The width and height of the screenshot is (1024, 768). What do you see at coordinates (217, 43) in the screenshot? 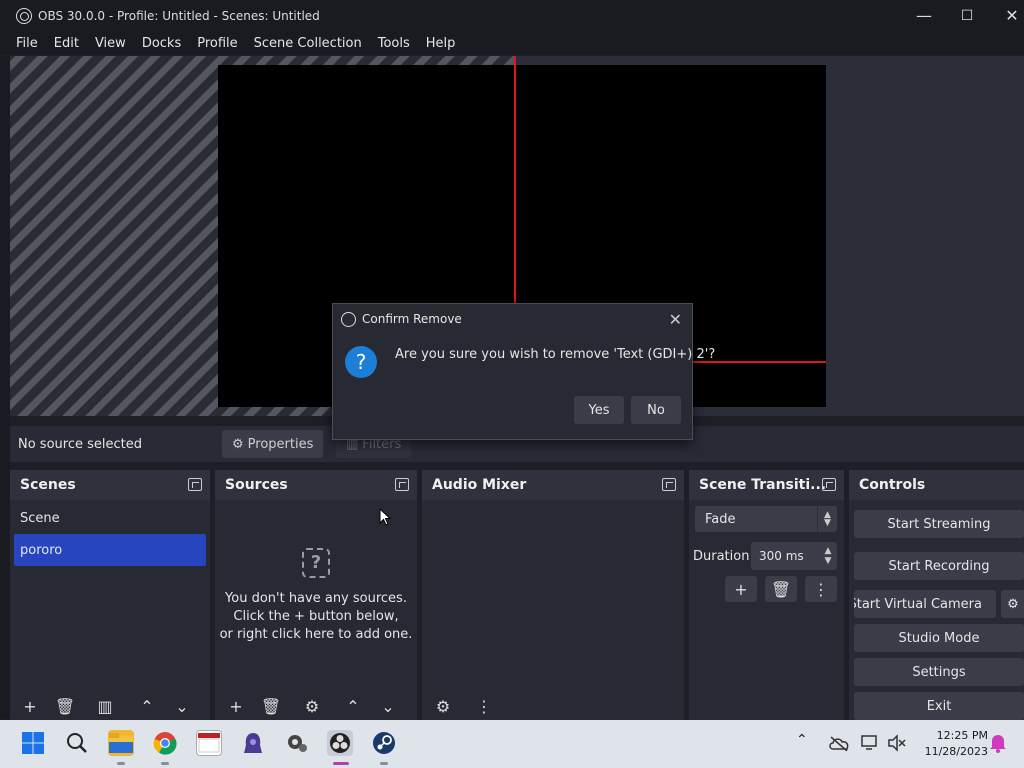
I see `menu-profile: Profile` at bounding box center [217, 43].